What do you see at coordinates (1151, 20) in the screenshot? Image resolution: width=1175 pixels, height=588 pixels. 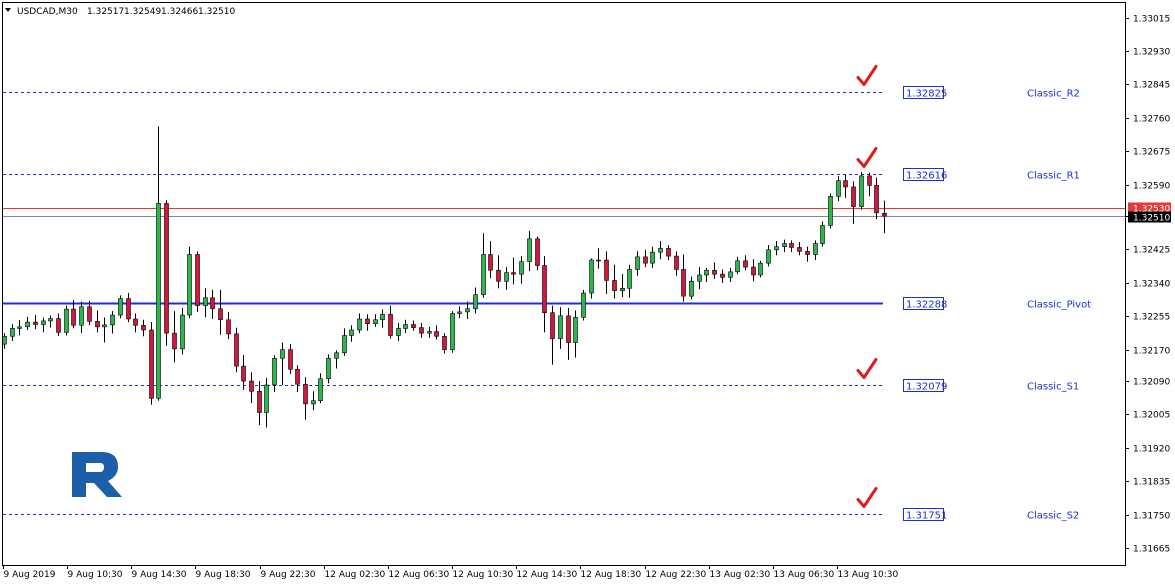 I see `y-tick-label-0: 1.33015` at bounding box center [1151, 20].